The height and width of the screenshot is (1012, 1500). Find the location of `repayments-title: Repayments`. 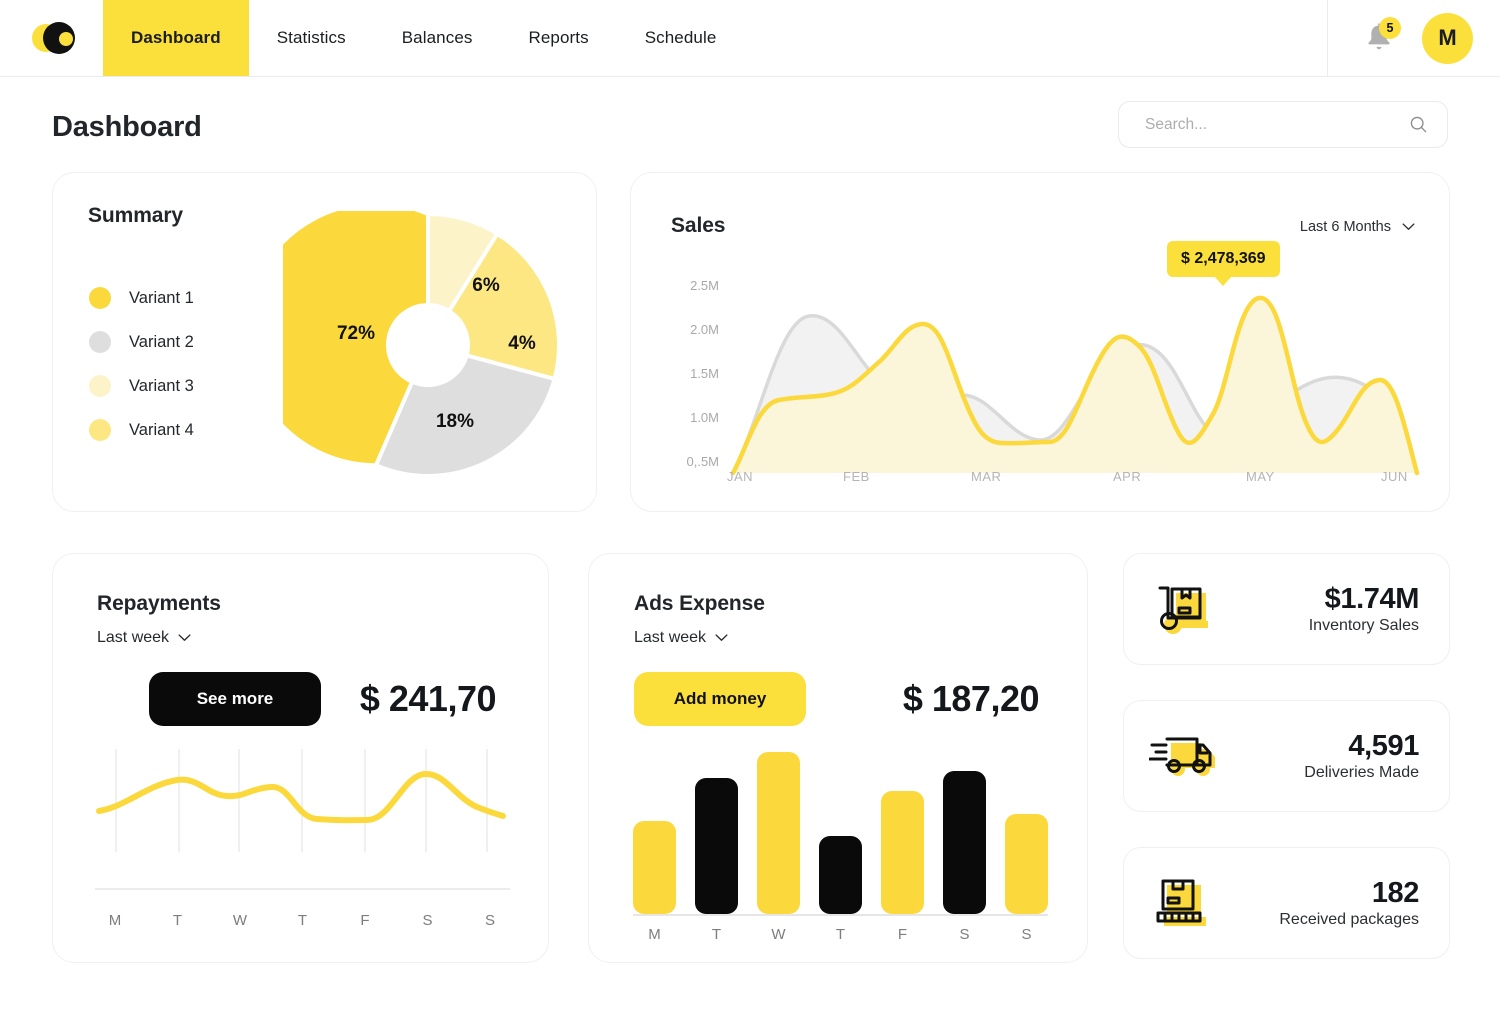

repayments-title: Repayments is located at coordinates (159, 603).